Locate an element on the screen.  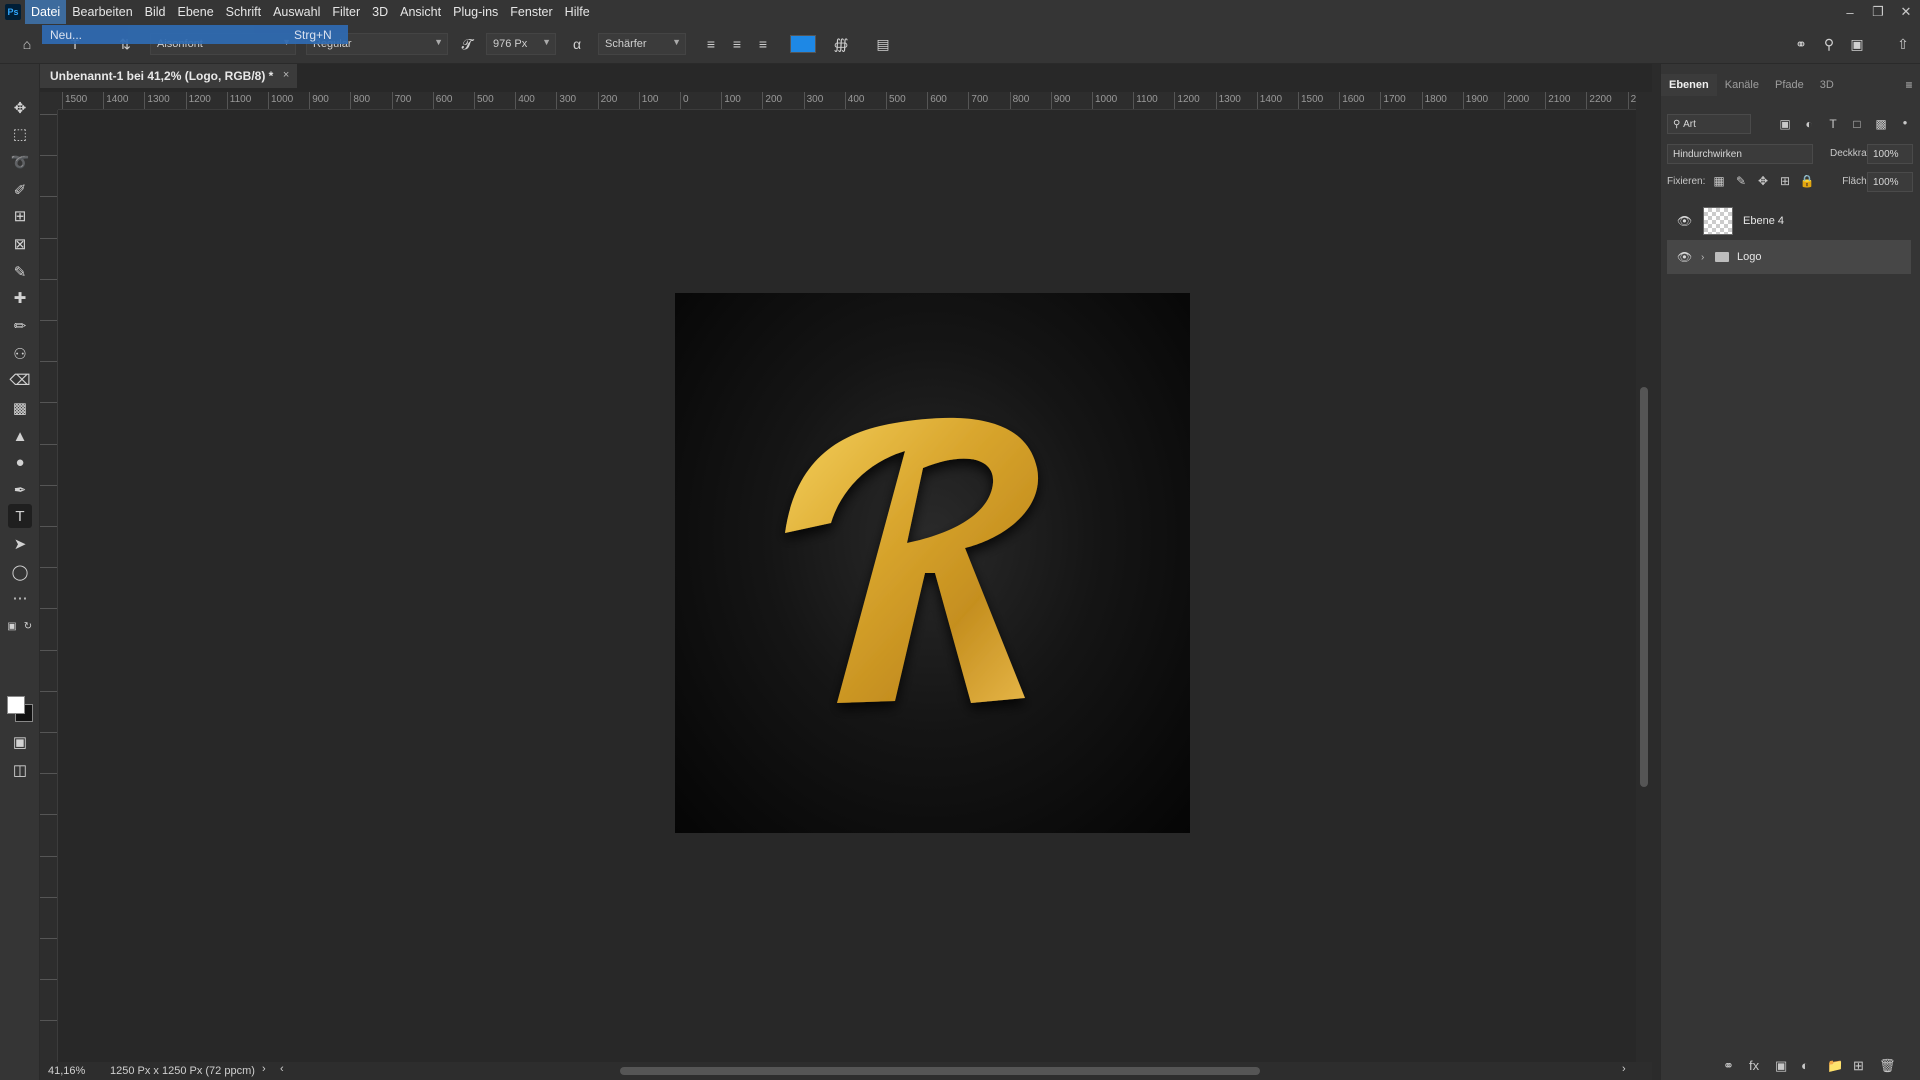
panel-menu-icon: ≡ is located at coordinates (1909, 85).